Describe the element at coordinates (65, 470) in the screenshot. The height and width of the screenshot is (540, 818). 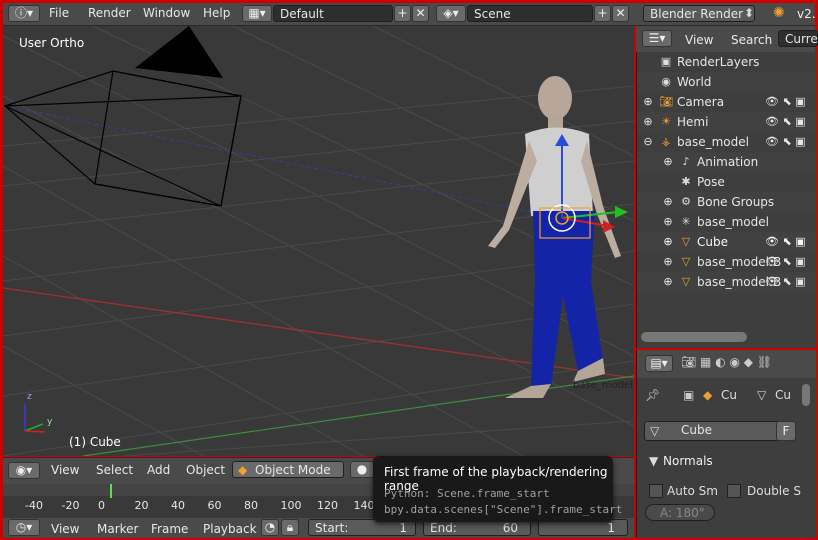
I see `menu-view: View` at that location.